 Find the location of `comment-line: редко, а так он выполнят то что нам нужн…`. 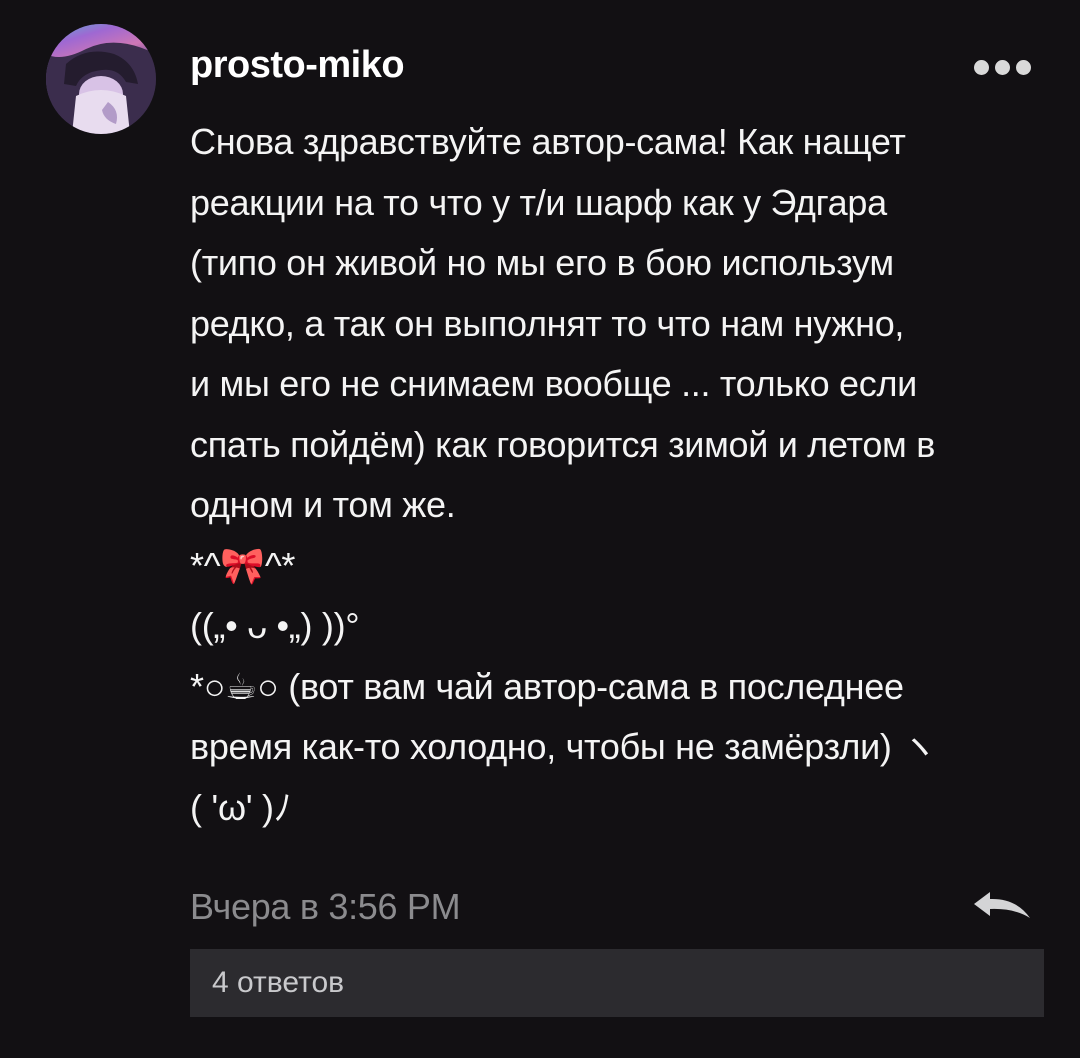

comment-line: редко, а так он выполнят то что нам нужн… is located at coordinates (547, 323).